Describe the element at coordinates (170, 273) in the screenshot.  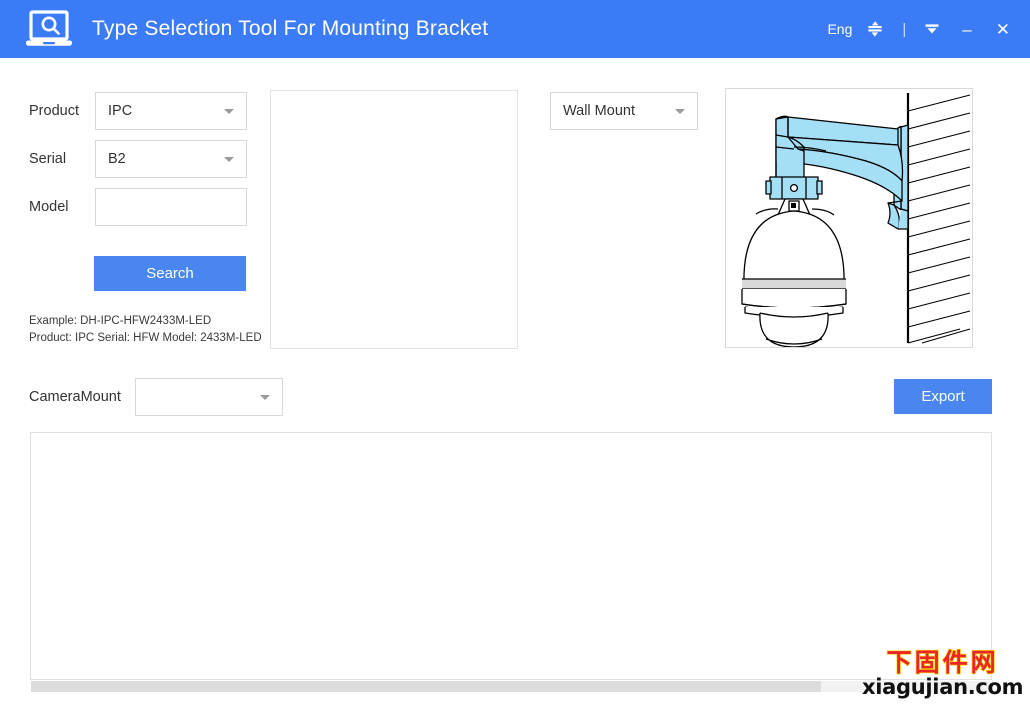
I see `search-button: Search` at that location.